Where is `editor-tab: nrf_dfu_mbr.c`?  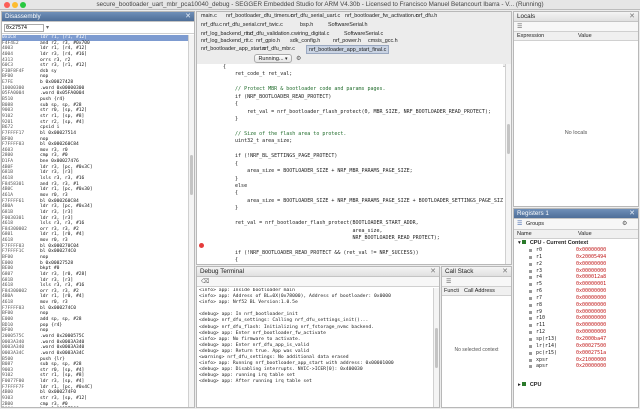
editor-tab: nrf_dfu_mbr.c is located at coordinates (278, 49).